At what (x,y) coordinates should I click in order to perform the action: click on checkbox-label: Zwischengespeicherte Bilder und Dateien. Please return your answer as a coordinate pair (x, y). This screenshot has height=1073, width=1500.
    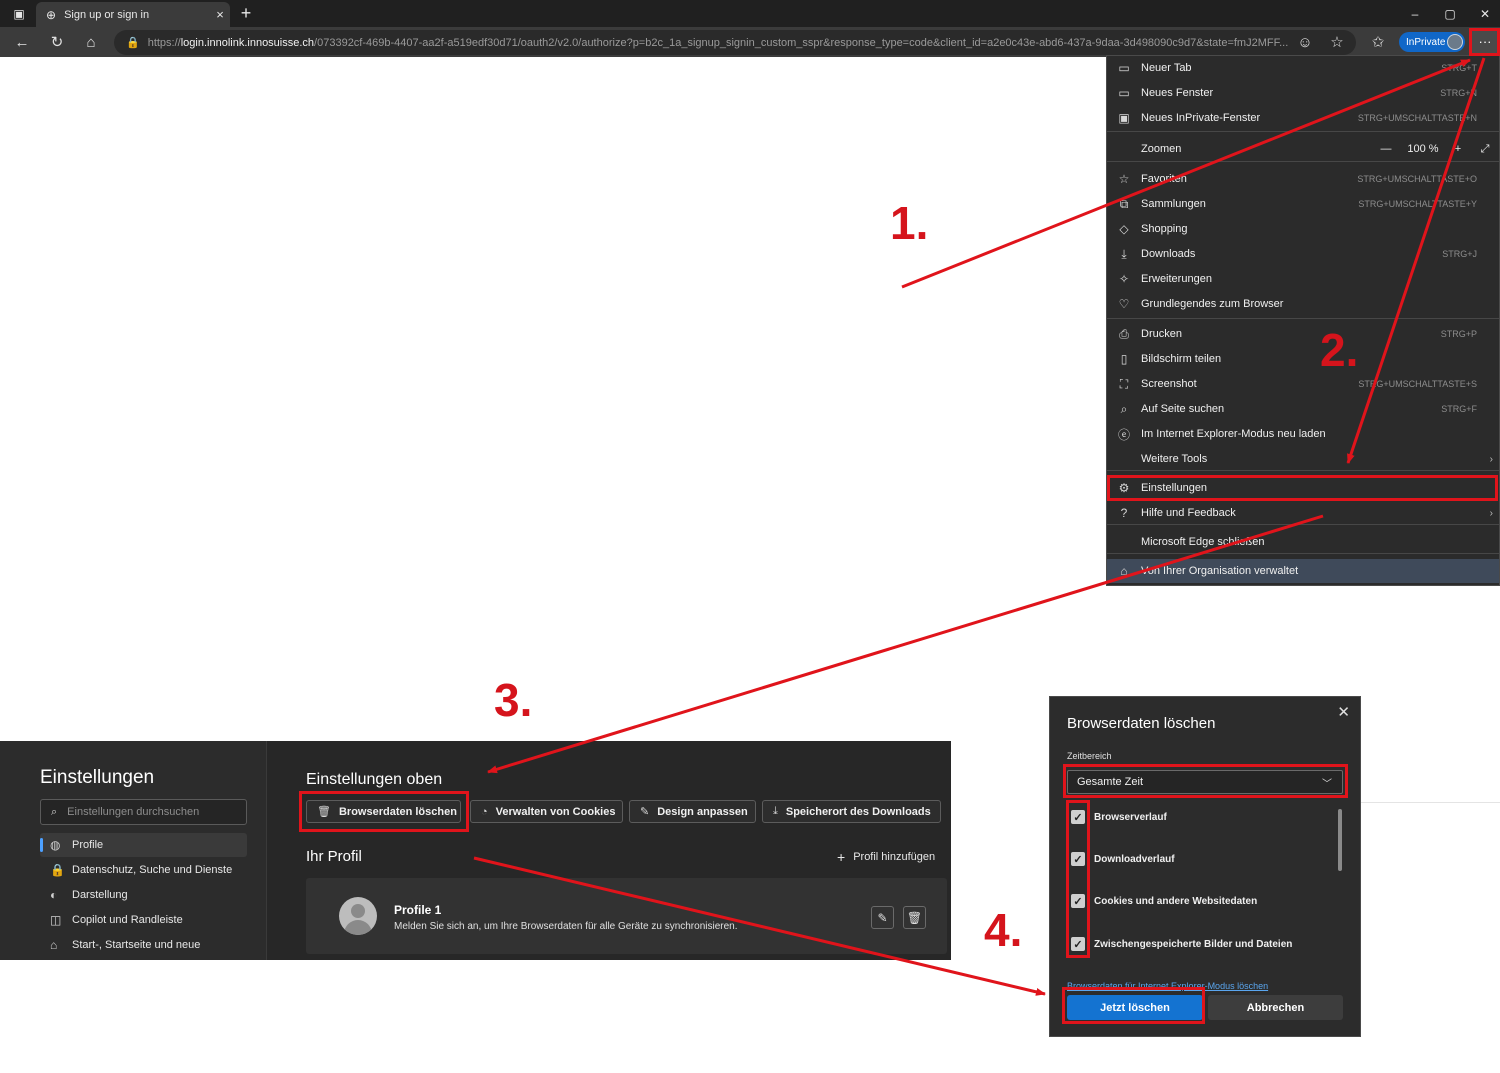
    Looking at the image, I should click on (1193, 944).